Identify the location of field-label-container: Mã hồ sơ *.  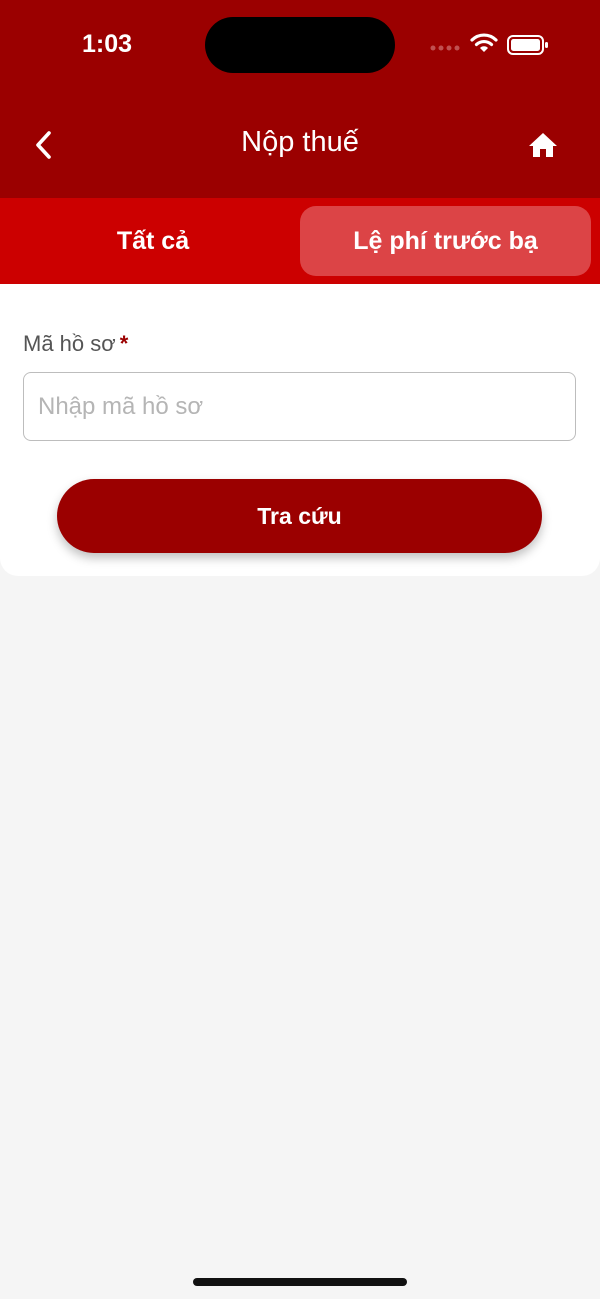
(75, 344).